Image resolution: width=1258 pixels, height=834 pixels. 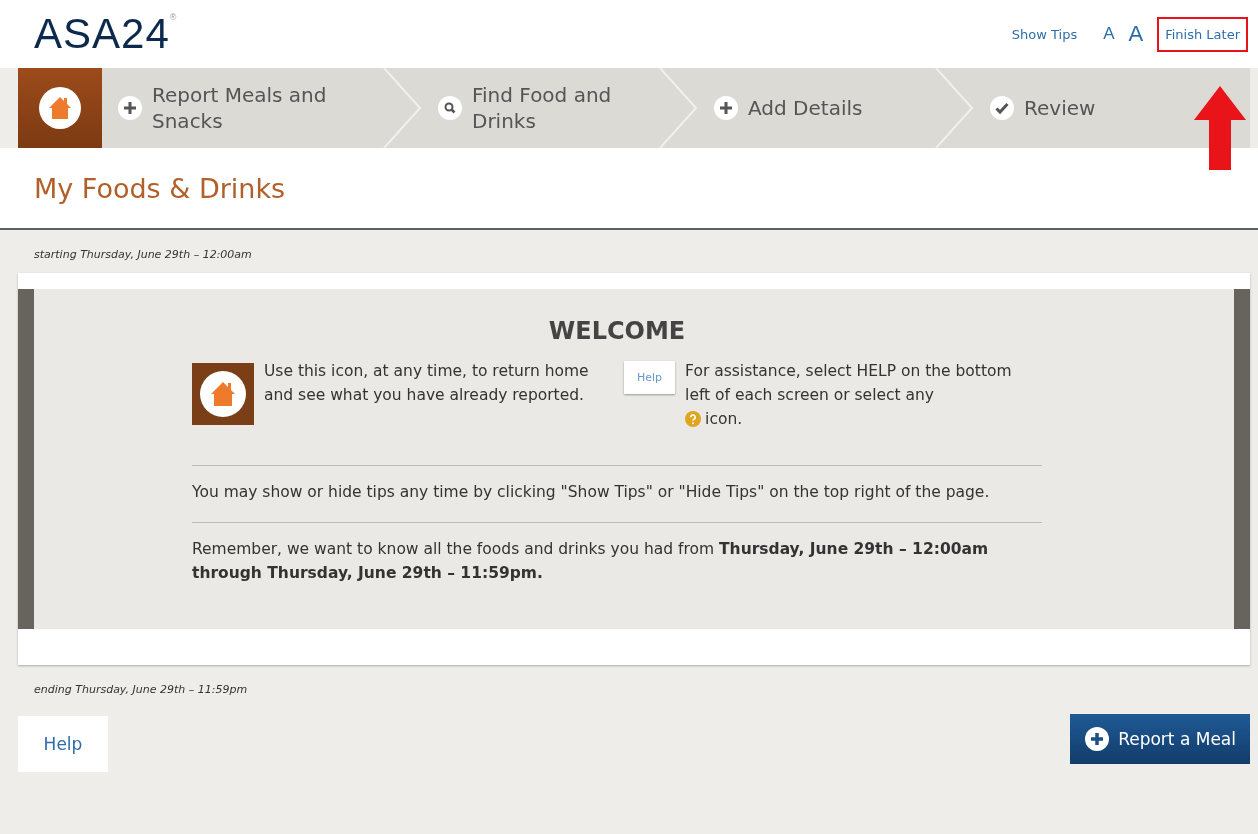 What do you see at coordinates (427, 383) in the screenshot?
I see `home-instruction-text: Use this icon, at any time, to return home and see what you have already reported.` at bounding box center [427, 383].